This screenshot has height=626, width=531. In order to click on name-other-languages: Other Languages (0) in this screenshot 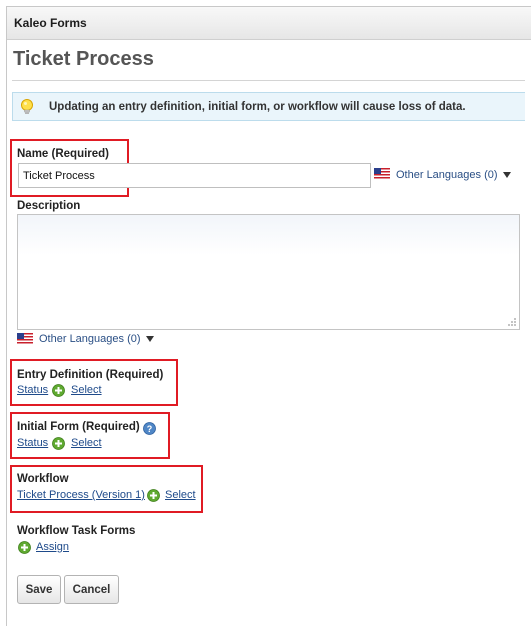, I will do `click(447, 175)`.